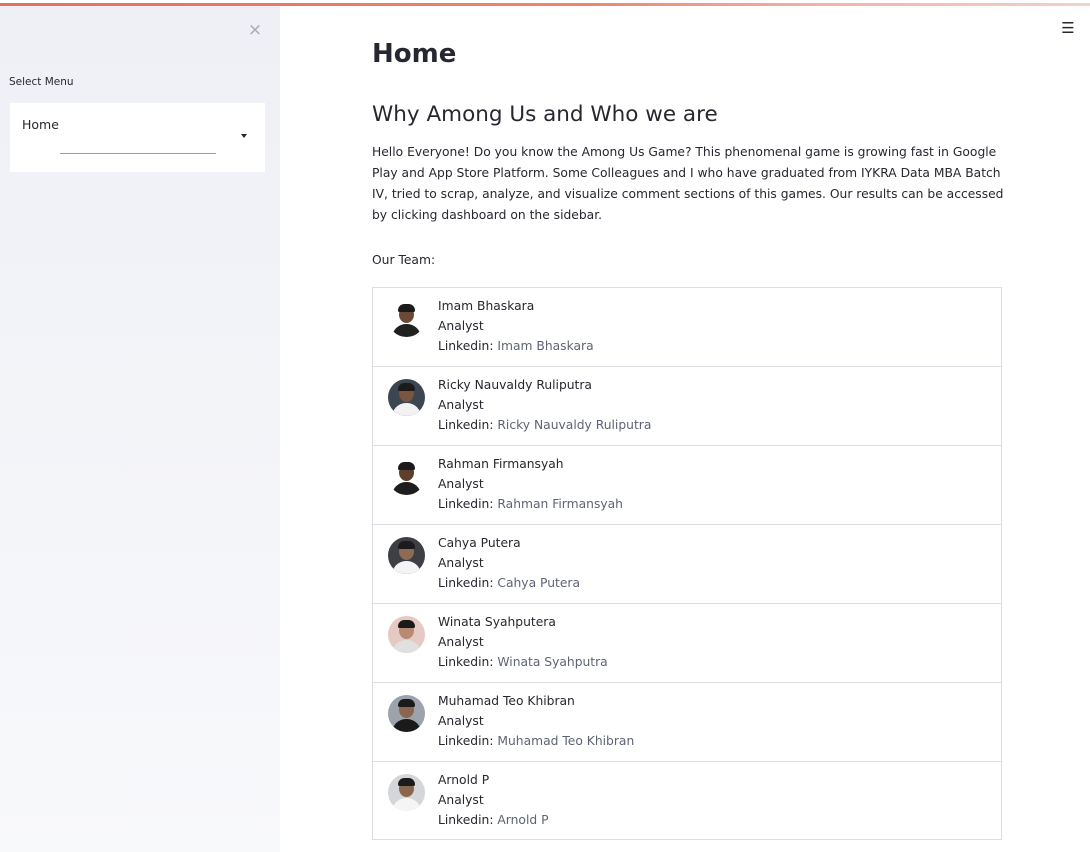 Image resolution: width=1090 pixels, height=852 pixels. I want to click on linkedin-link: Arnold P, so click(522, 820).